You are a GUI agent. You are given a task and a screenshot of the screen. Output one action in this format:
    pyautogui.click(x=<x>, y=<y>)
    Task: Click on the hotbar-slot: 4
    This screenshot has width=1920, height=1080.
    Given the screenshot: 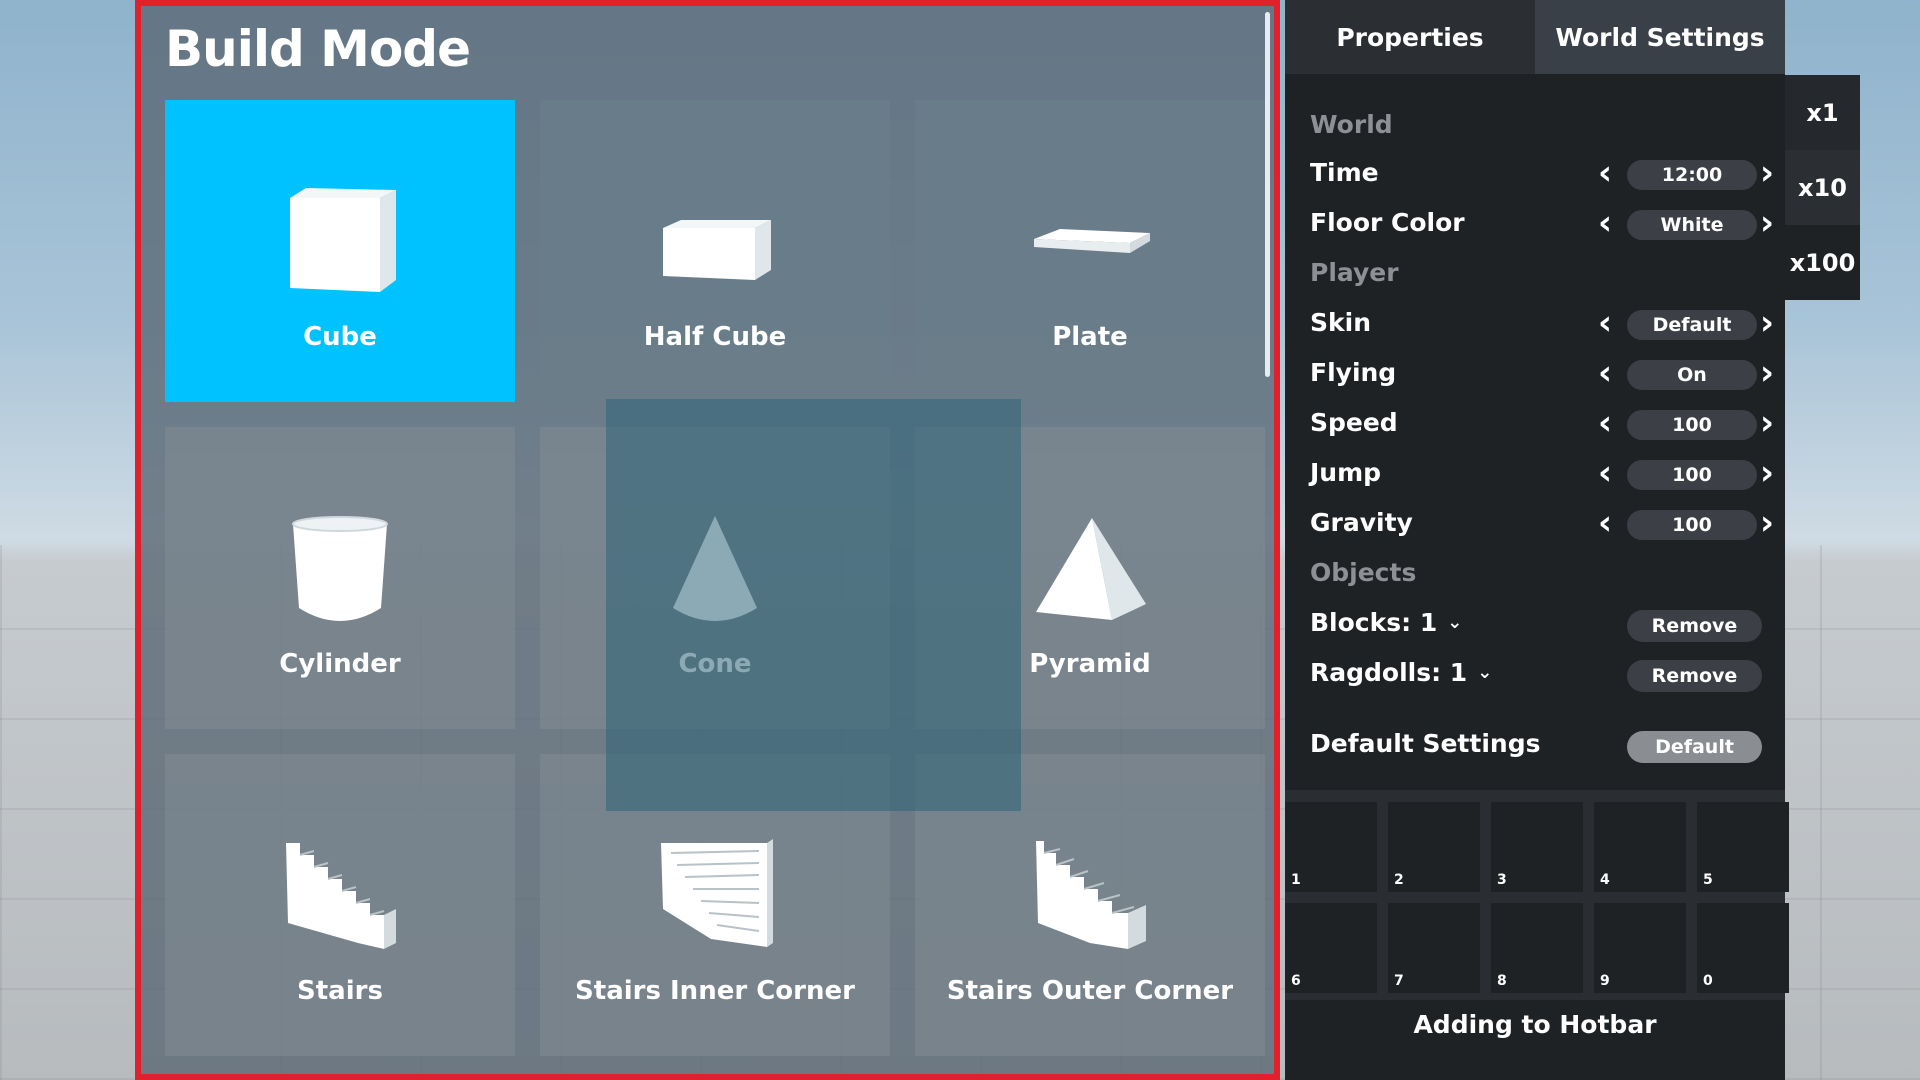 What is the action you would take?
    pyautogui.click(x=1640, y=847)
    